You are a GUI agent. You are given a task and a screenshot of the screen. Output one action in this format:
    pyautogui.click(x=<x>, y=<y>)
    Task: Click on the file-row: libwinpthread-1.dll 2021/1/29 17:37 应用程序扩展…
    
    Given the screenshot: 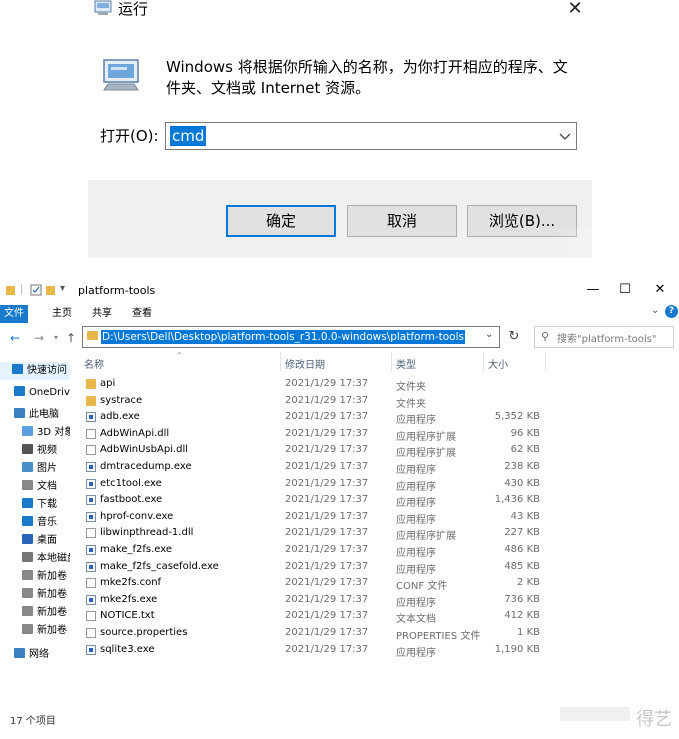 What is the action you would take?
    pyautogui.click(x=314, y=533)
    